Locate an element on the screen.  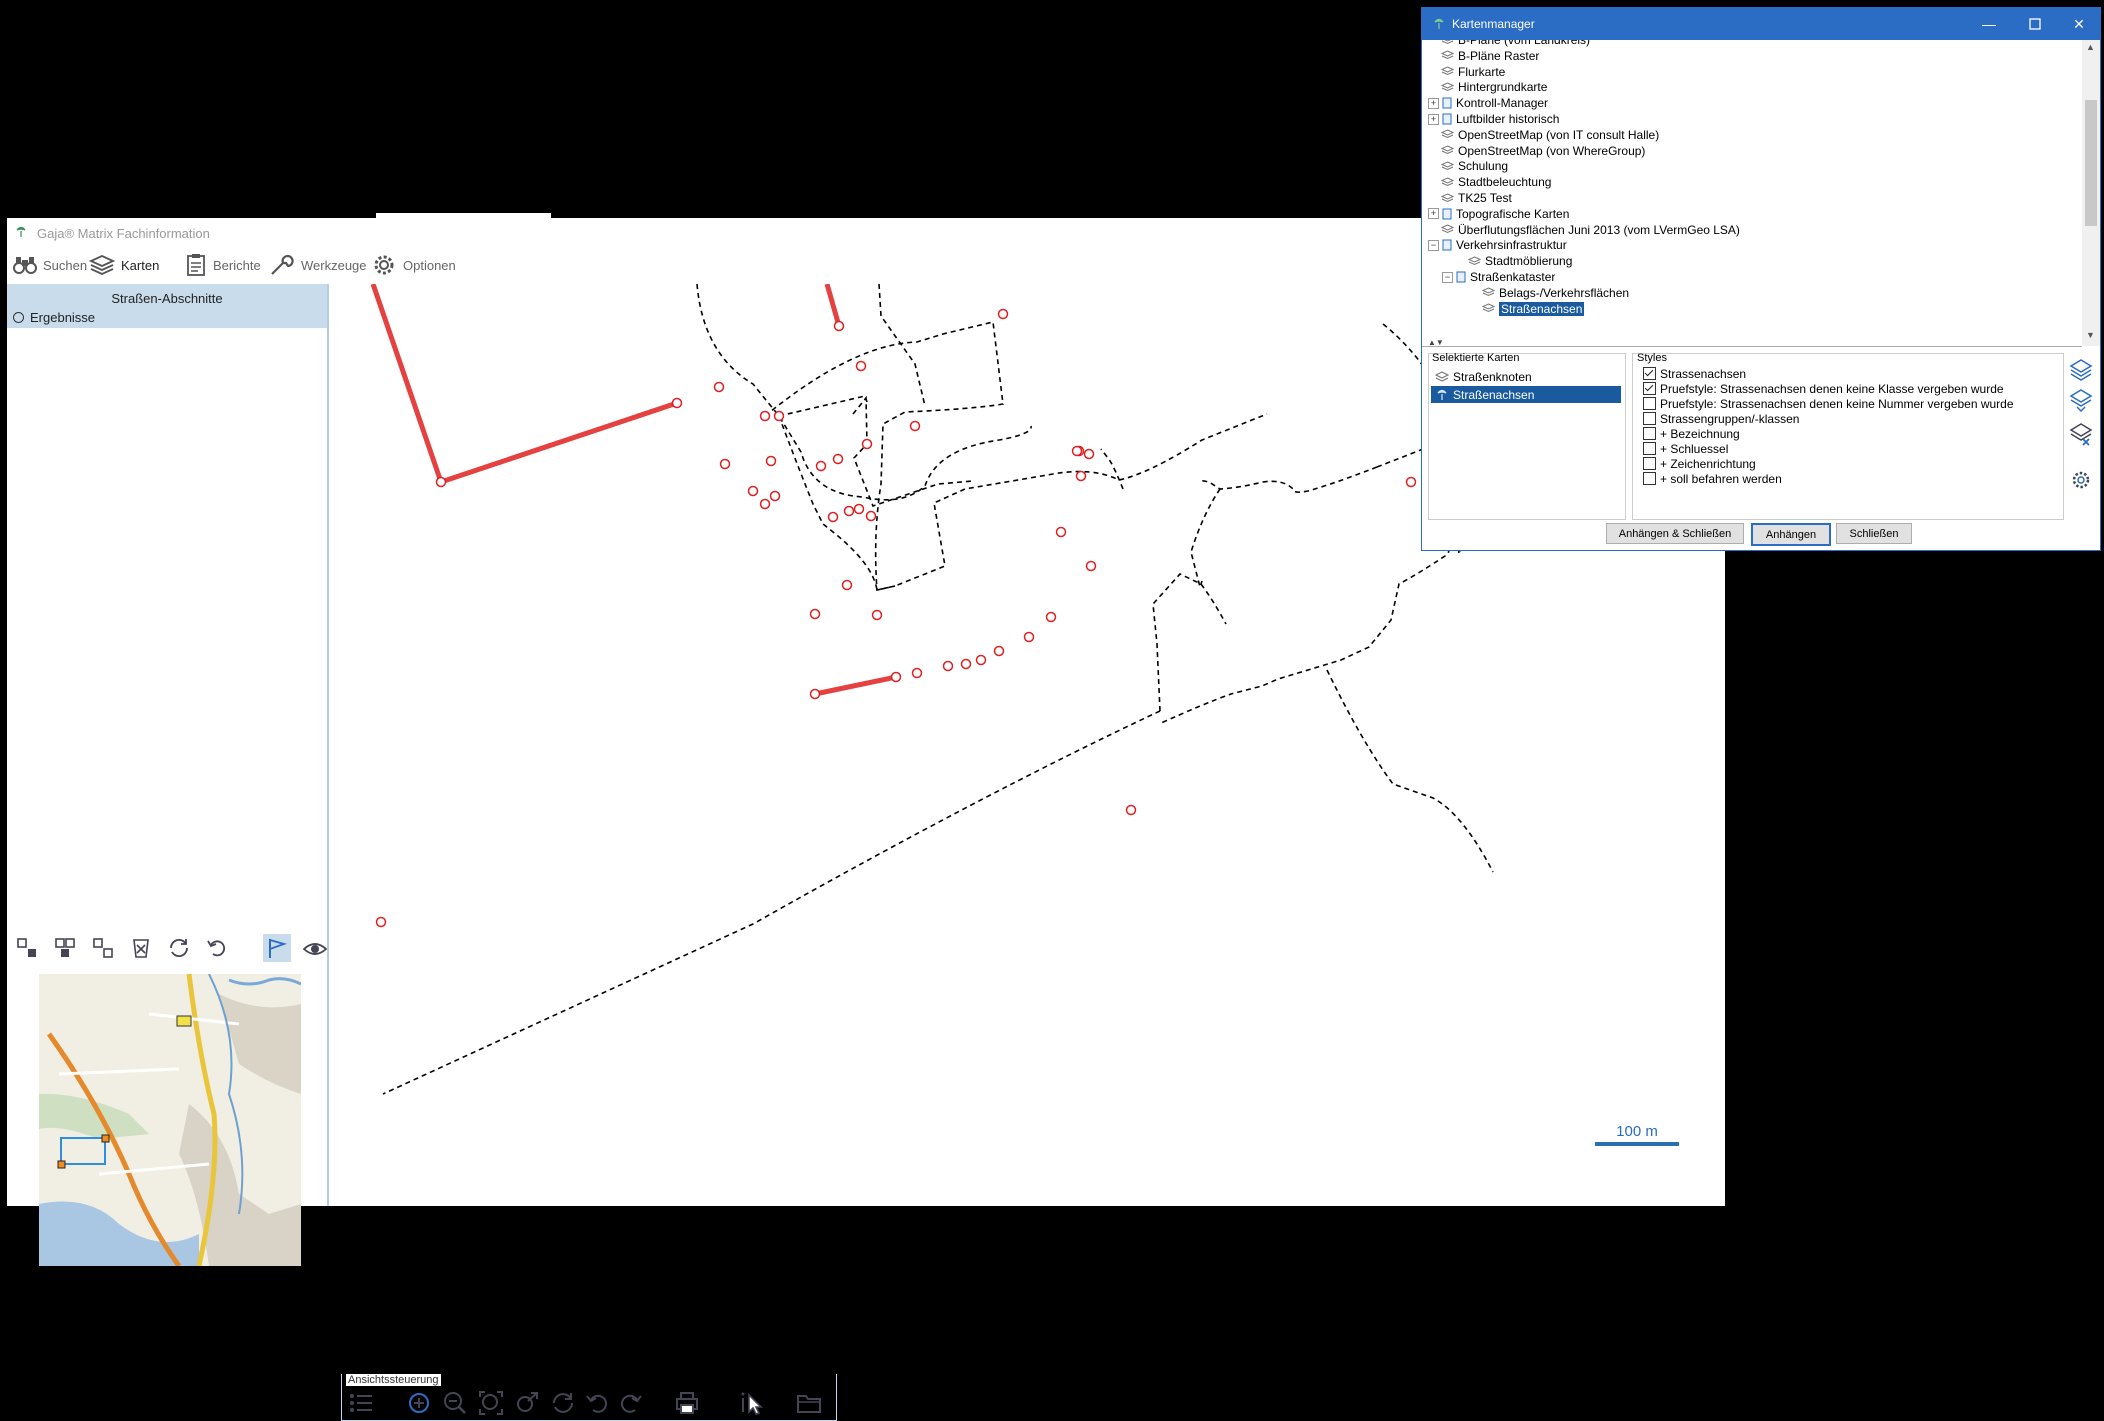
style-checkbox-row: + Bezeichnung is located at coordinates (1691, 433).